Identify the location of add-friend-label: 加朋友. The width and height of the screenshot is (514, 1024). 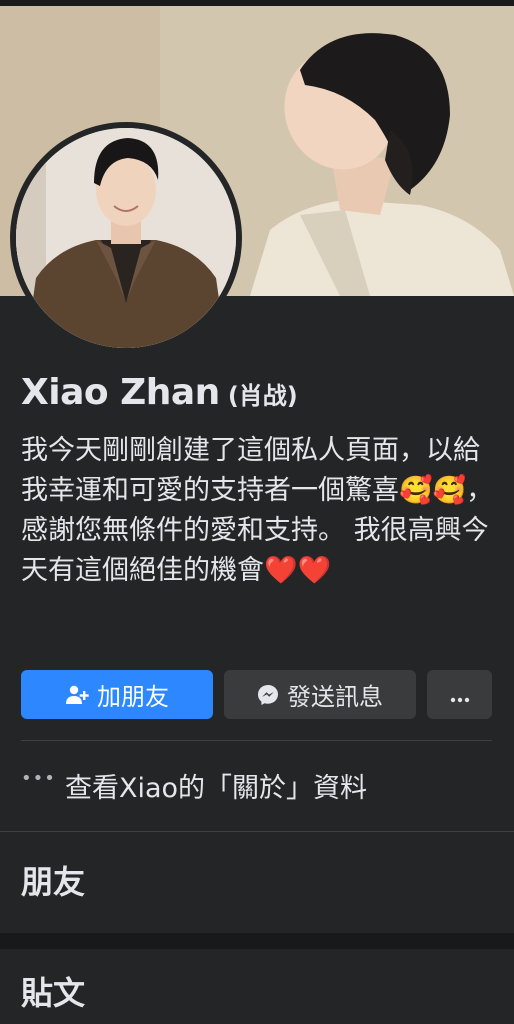
(133, 697).